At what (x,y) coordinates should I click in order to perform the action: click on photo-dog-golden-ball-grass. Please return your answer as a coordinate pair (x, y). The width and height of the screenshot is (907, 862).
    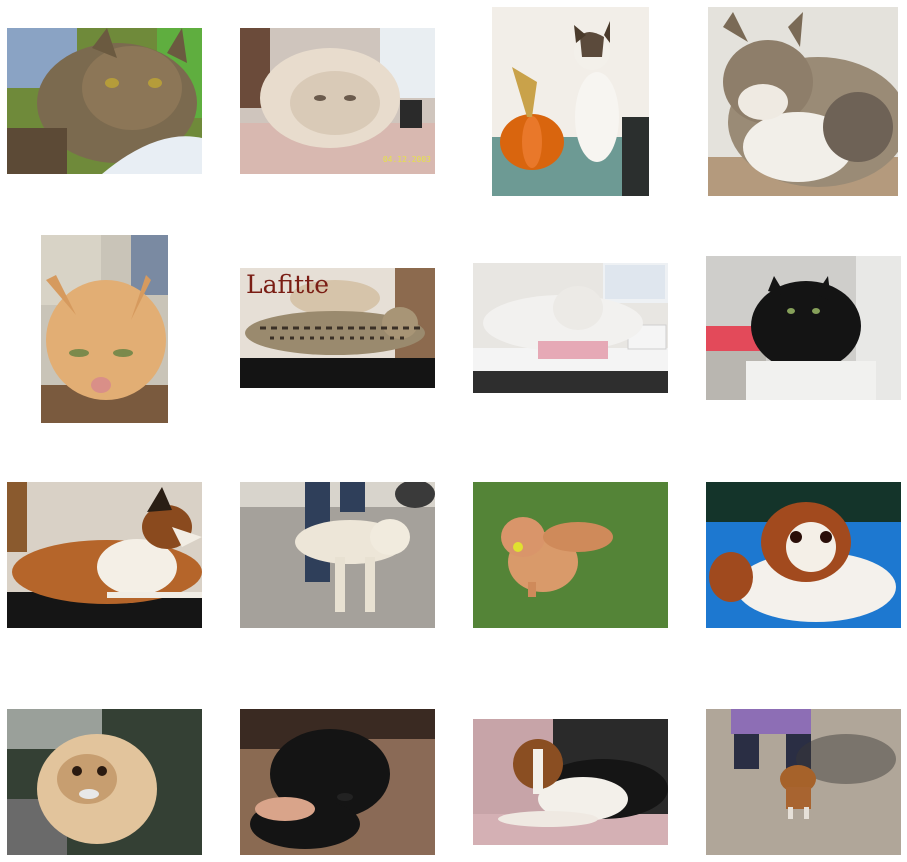
    Looking at the image, I should click on (570, 555).